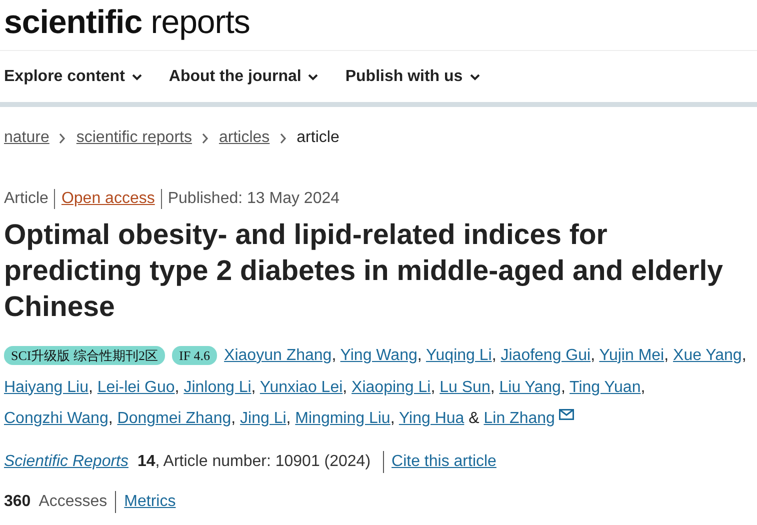 This screenshot has width=757, height=525. Describe the element at coordinates (73, 501) in the screenshot. I see `access-label: Accesses` at that location.